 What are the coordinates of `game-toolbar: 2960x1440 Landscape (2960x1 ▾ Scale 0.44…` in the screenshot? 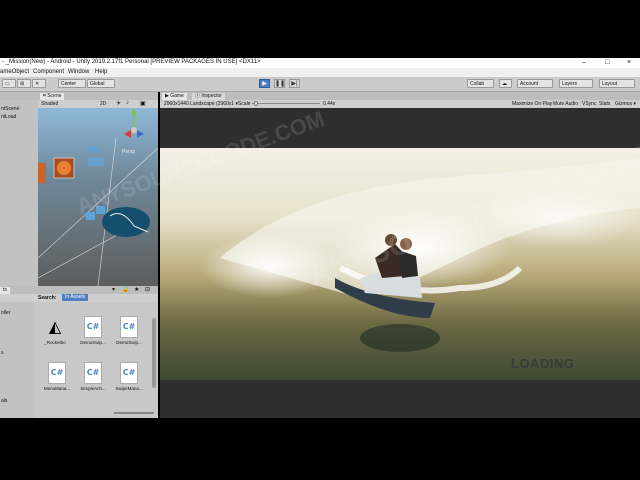 It's located at (400, 104).